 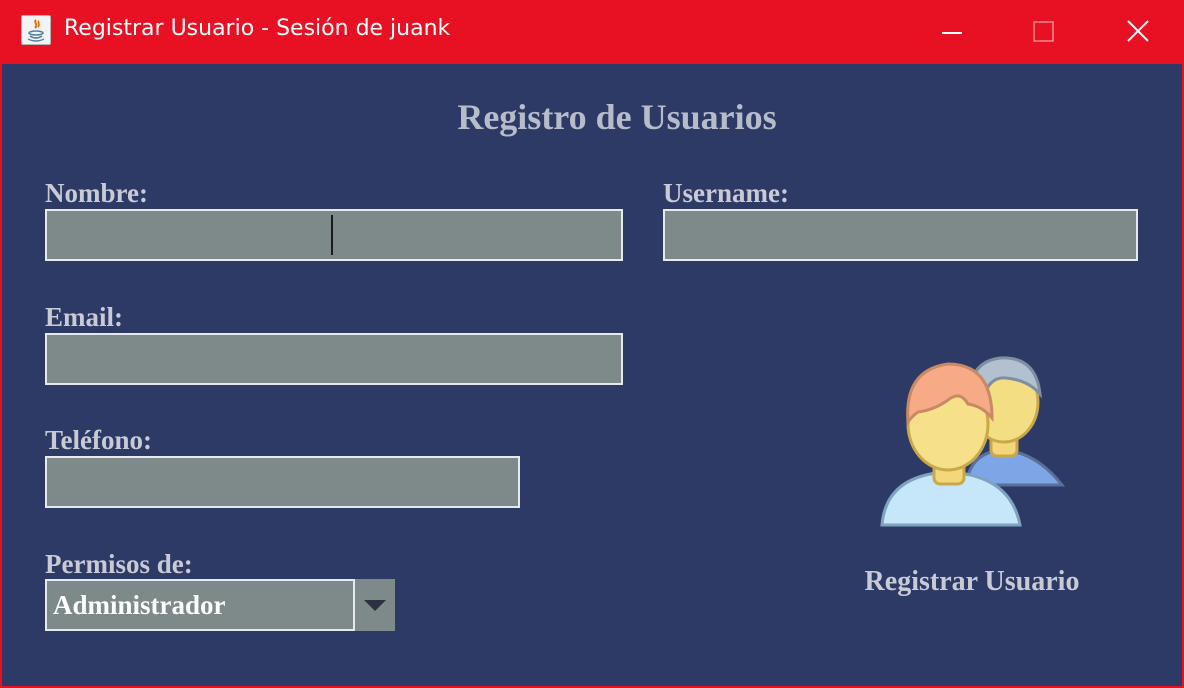 I want to click on minimize-icon, so click(x=952, y=33).